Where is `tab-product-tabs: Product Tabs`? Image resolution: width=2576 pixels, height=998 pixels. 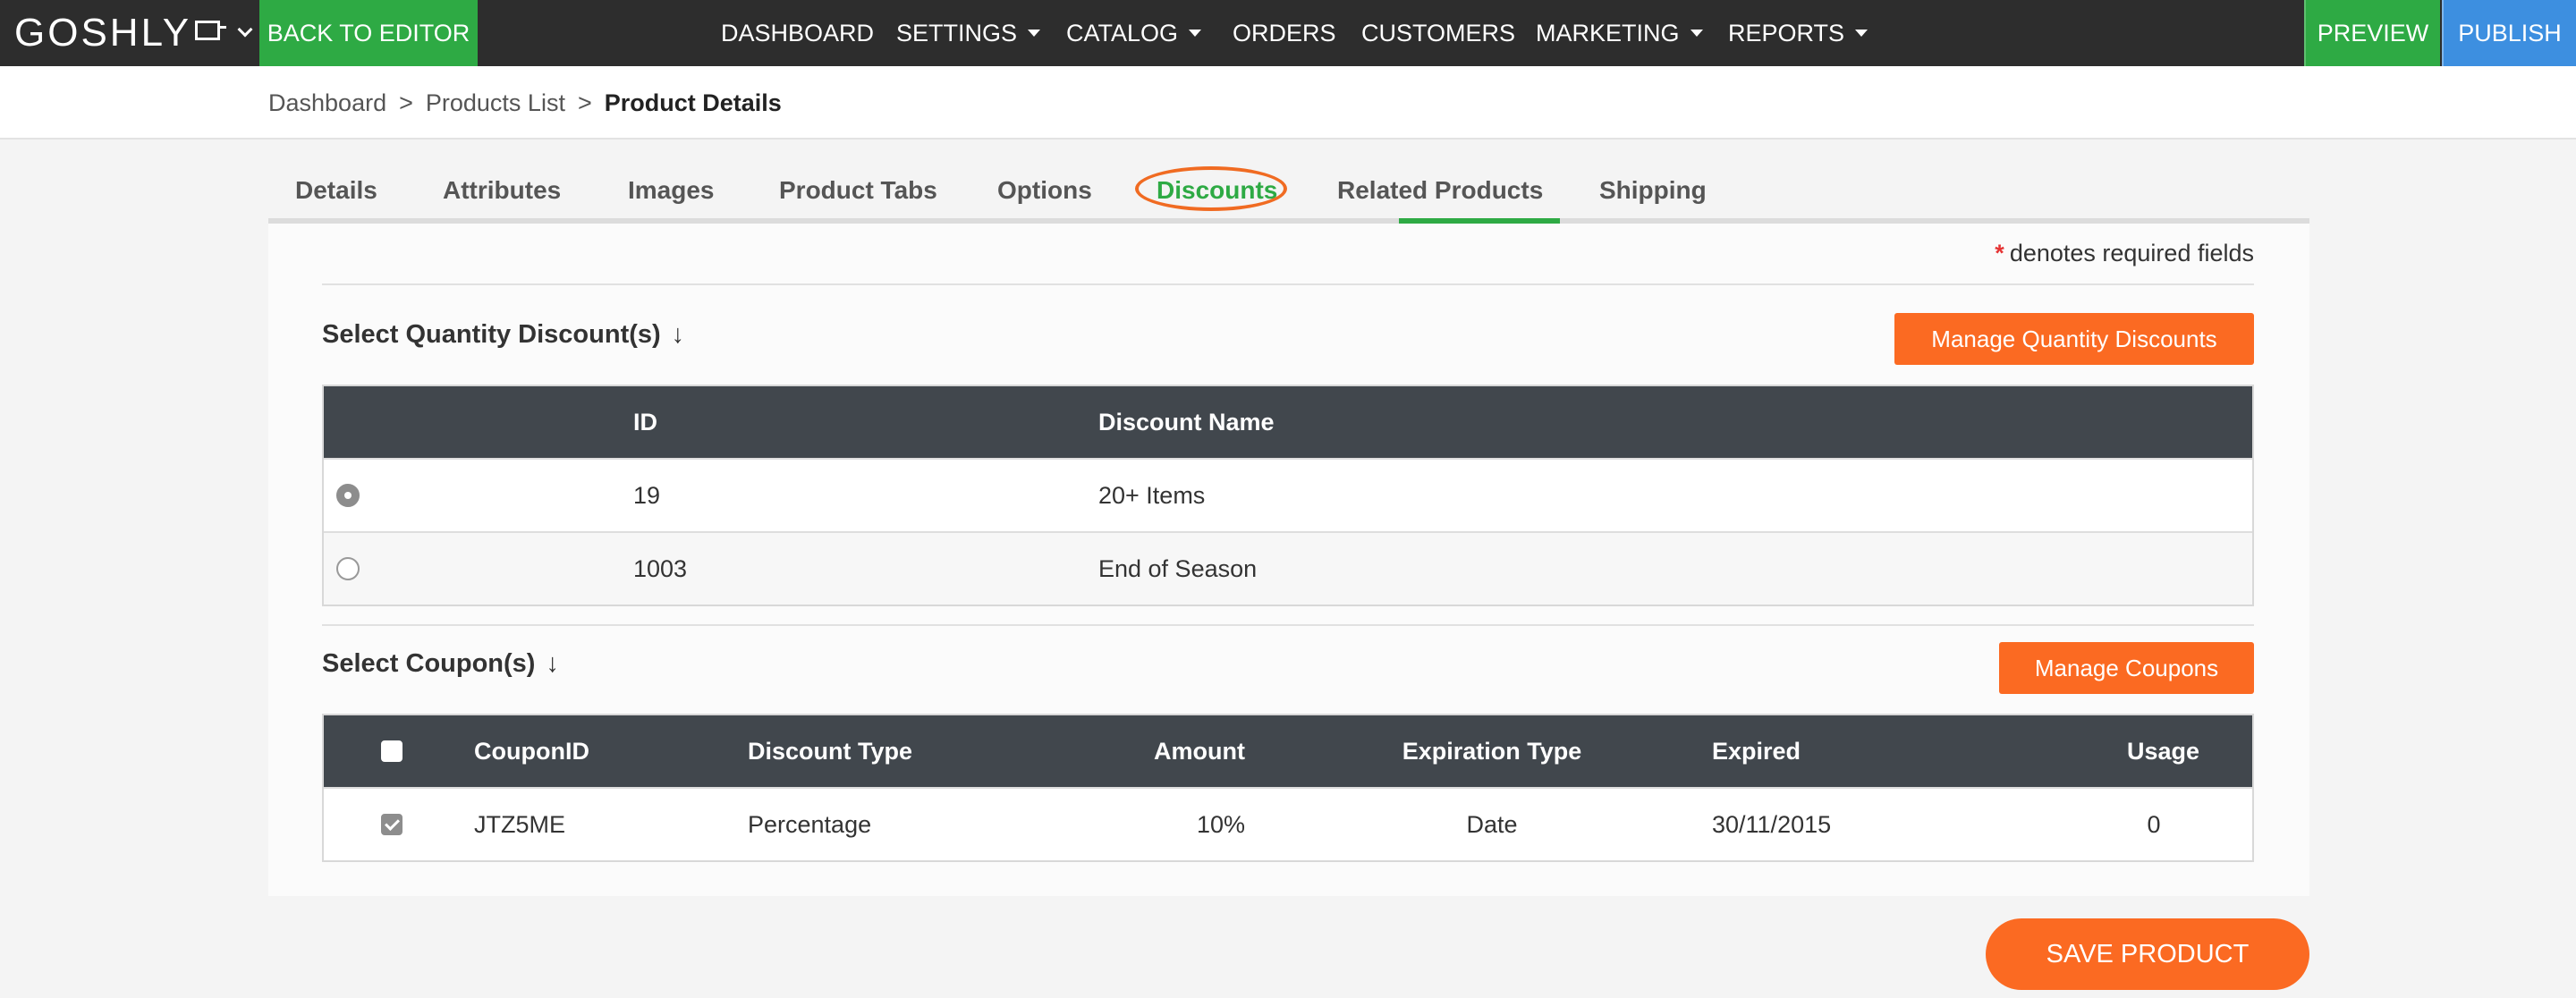
tab-product-tabs: Product Tabs is located at coordinates (858, 190).